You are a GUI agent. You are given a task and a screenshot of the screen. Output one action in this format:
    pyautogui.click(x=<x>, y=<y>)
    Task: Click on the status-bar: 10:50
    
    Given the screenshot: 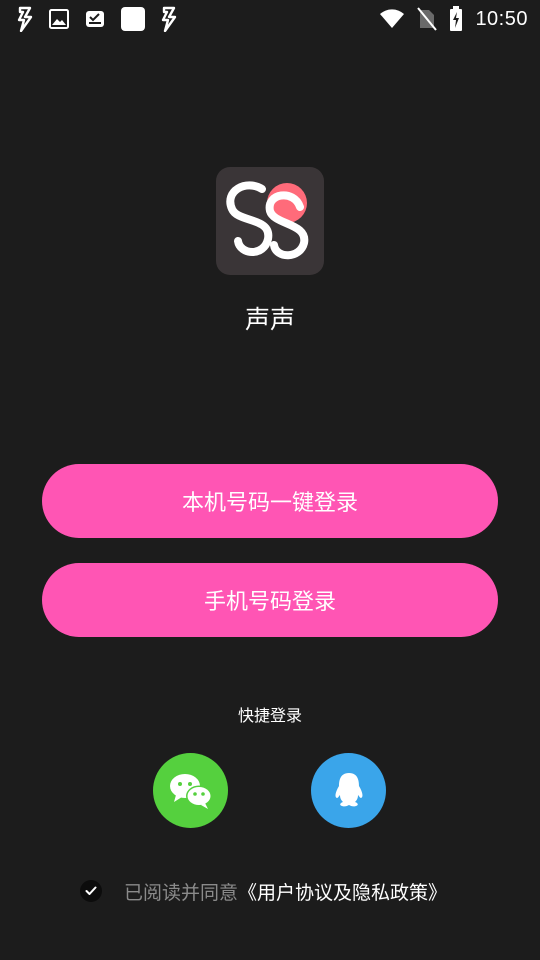 What is the action you would take?
    pyautogui.click(x=270, y=20)
    